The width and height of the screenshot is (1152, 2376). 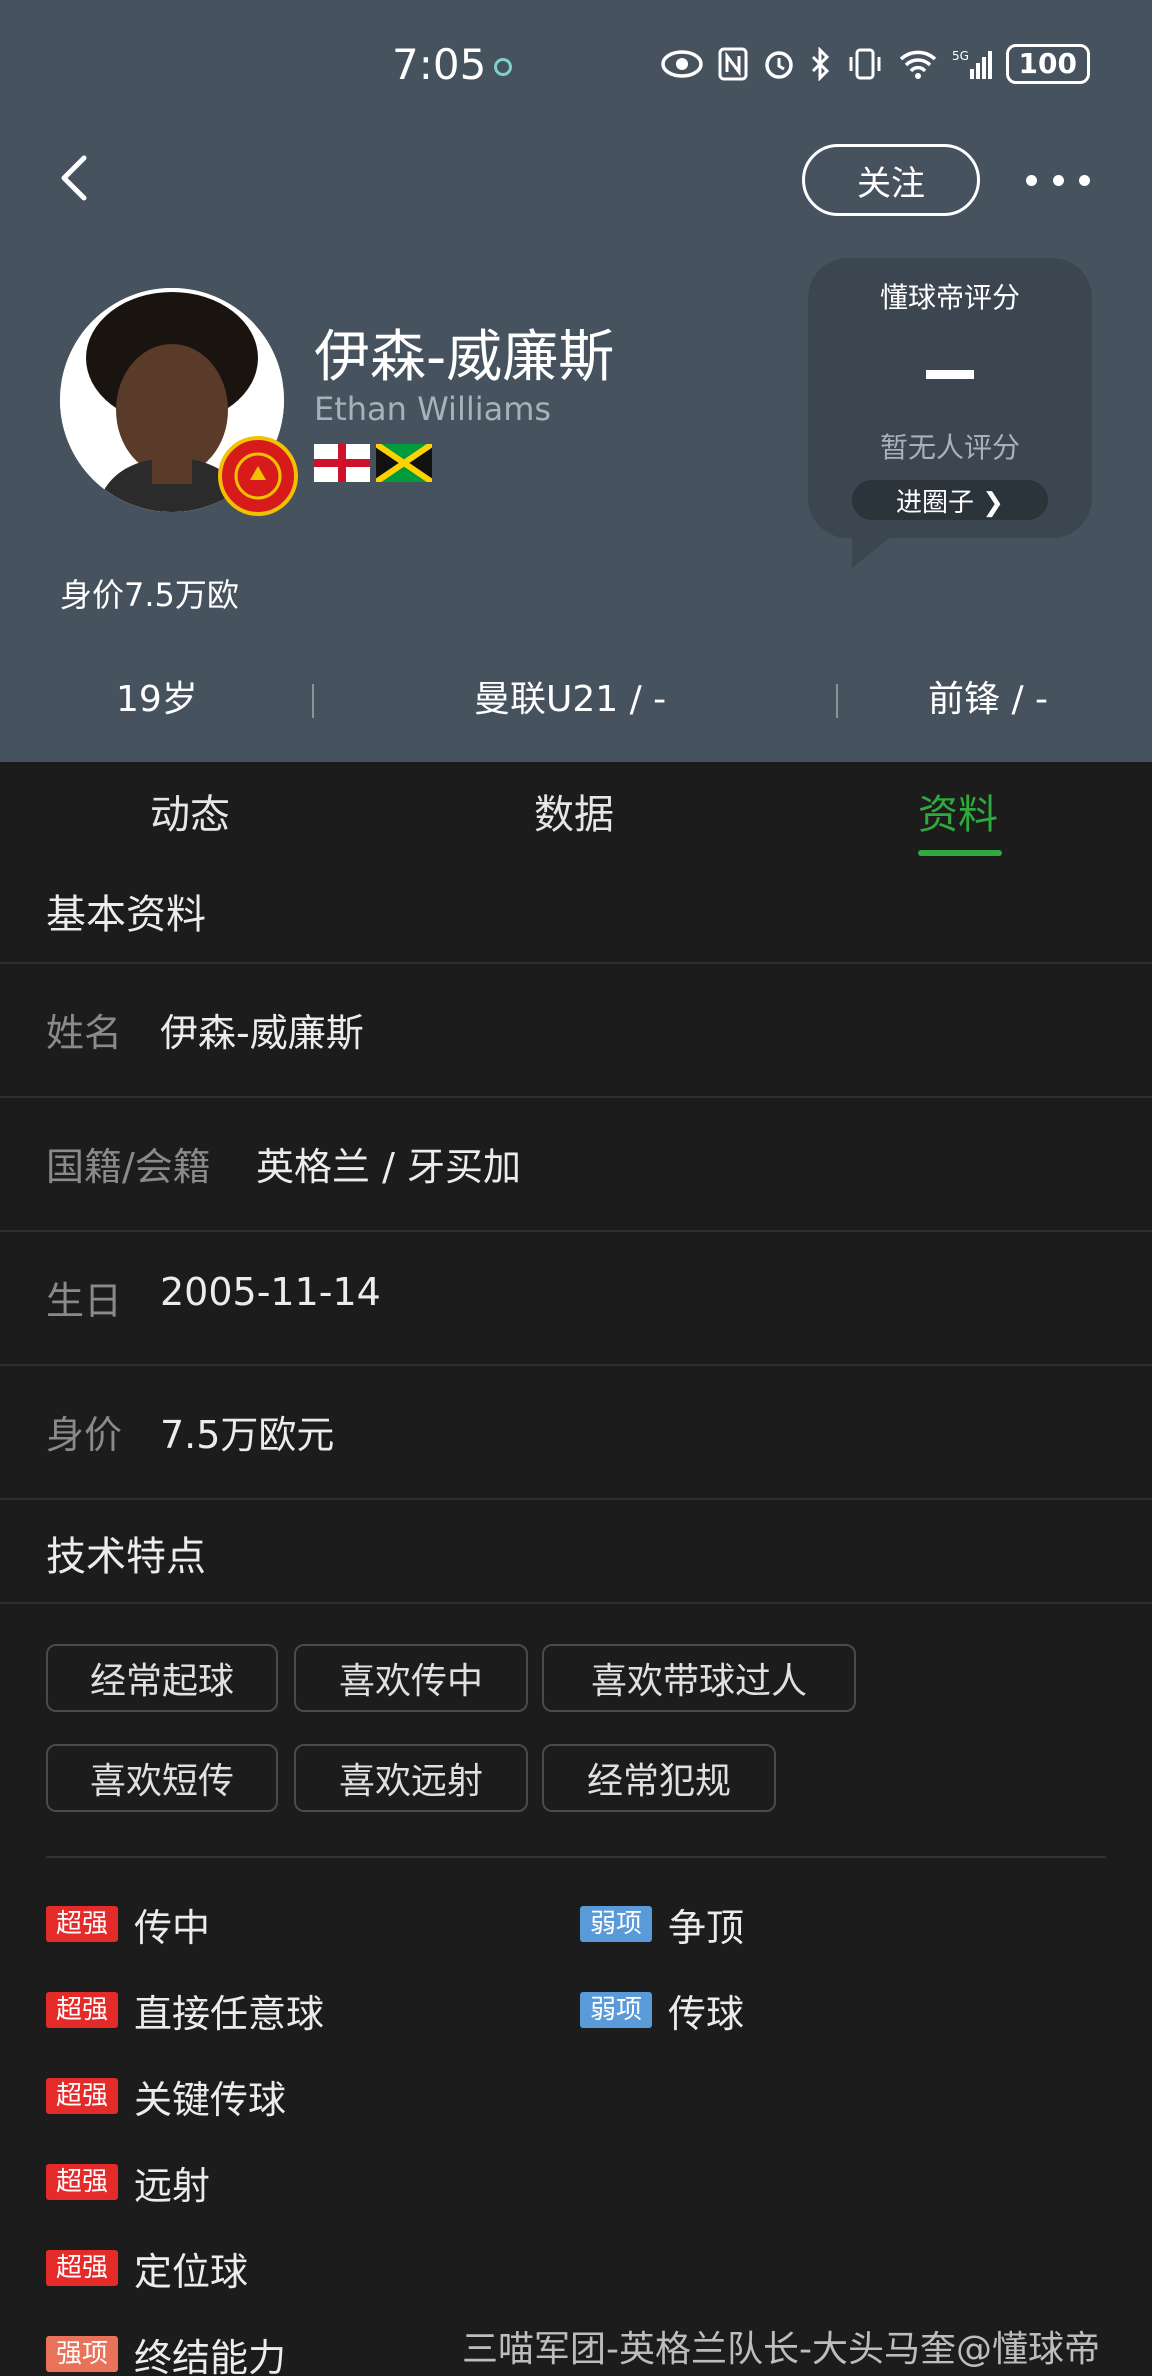 I want to click on england-flag-icon, so click(x=342, y=463).